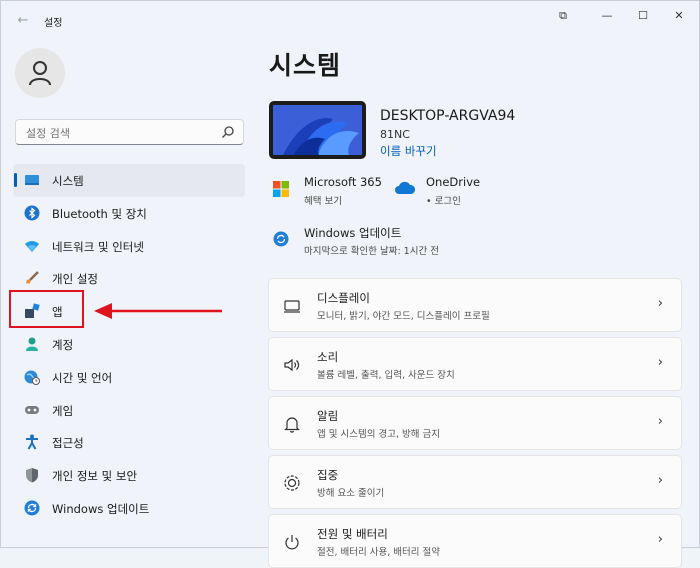  Describe the element at coordinates (475, 482) in the screenshot. I see `card-focus: 집중 방해 요소 줄이기 ›` at that location.